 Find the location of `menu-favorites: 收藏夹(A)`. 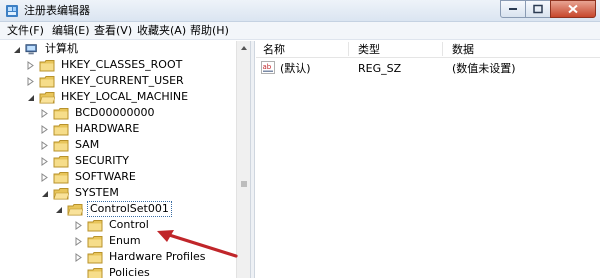

menu-favorites: 收藏夹(A) is located at coordinates (161, 31).